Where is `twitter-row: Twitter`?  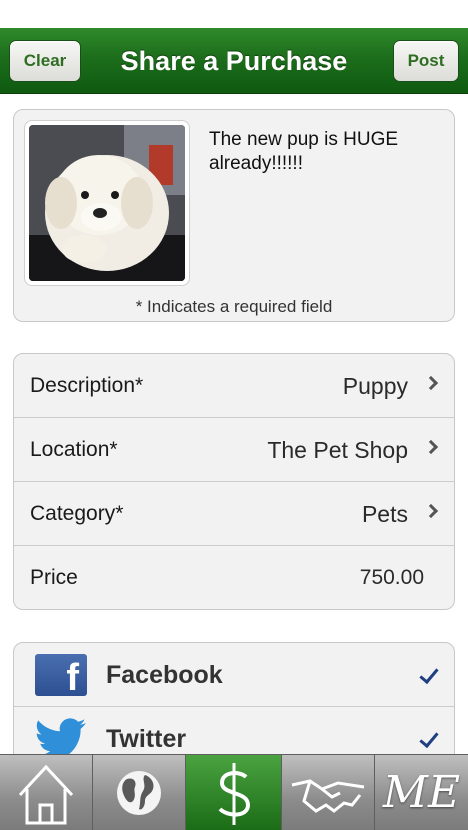 twitter-row: Twitter is located at coordinates (234, 730).